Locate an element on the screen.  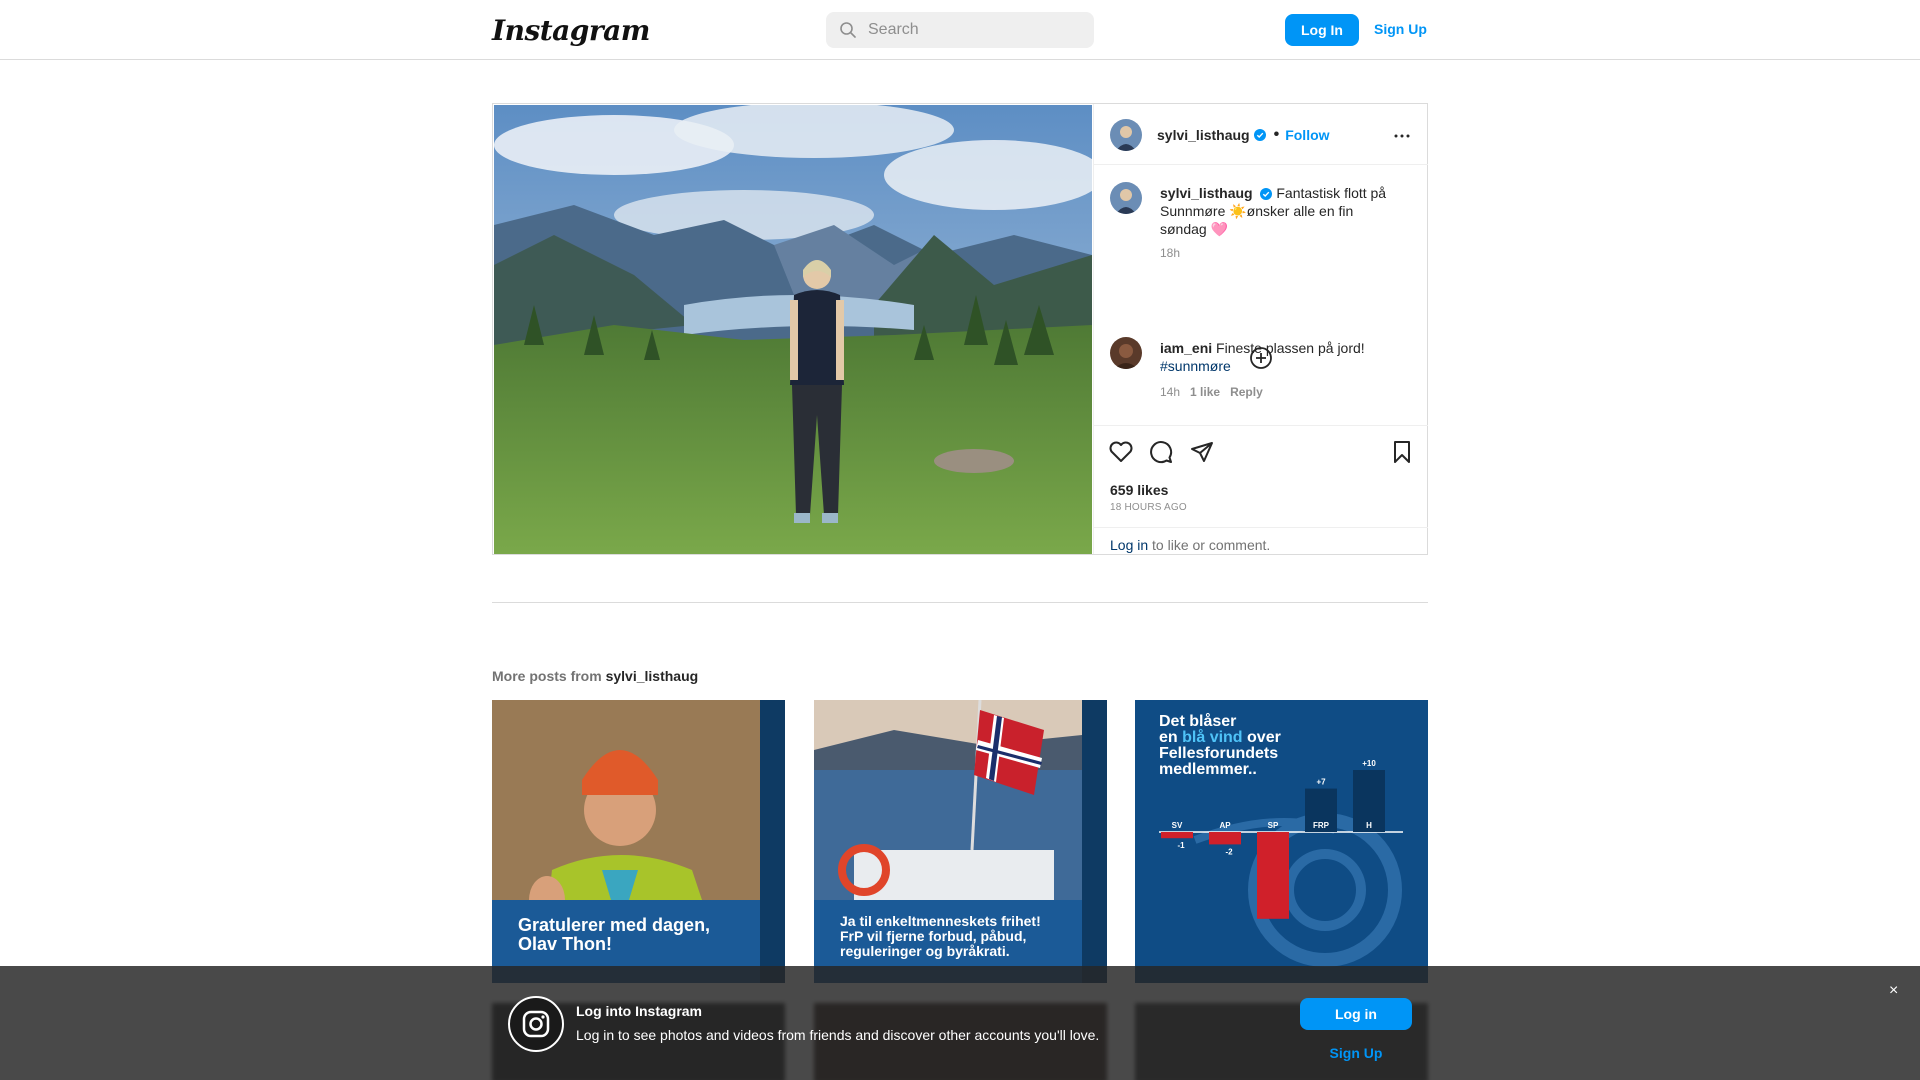
post-header: sylvi_listhaug • Follow is located at coordinates (1261, 134).